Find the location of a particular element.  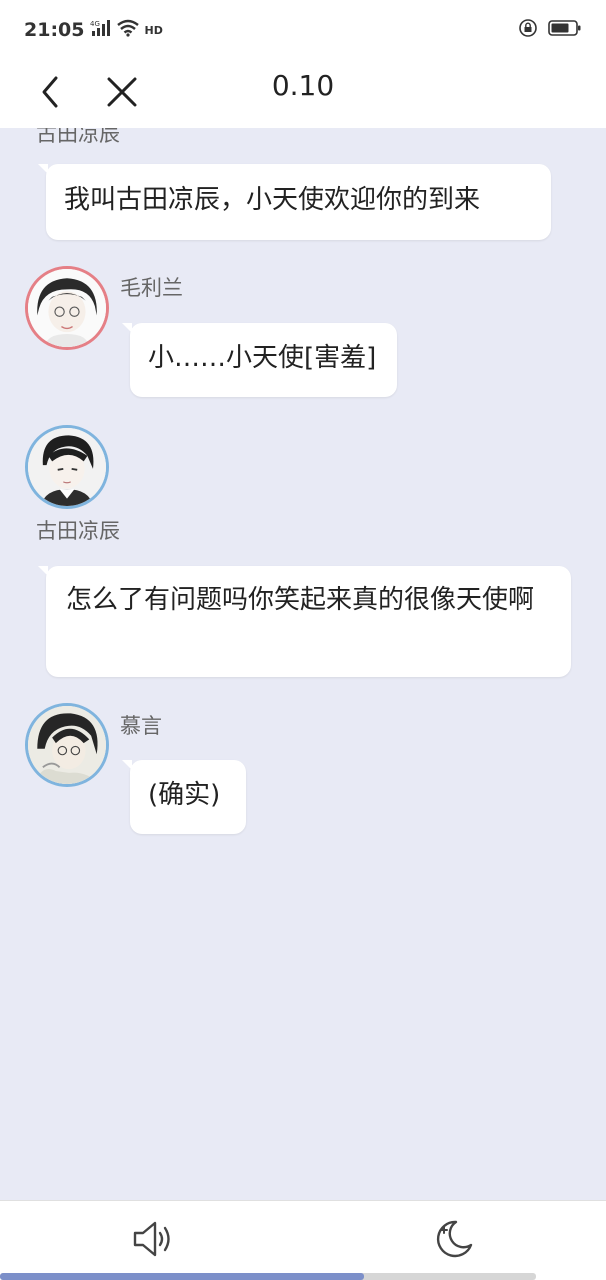

hd-label: HD is located at coordinates (153, 30).